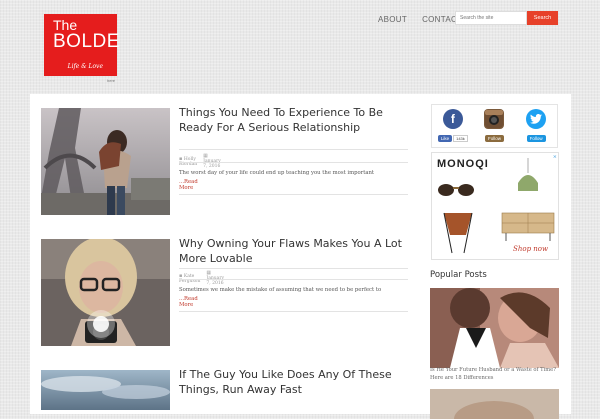 The width and height of the screenshot is (600, 419). Describe the element at coordinates (201, 278) in the screenshot. I see `post-meta: ▪ Kate Ferguson ▦ January 7, 2016` at that location.